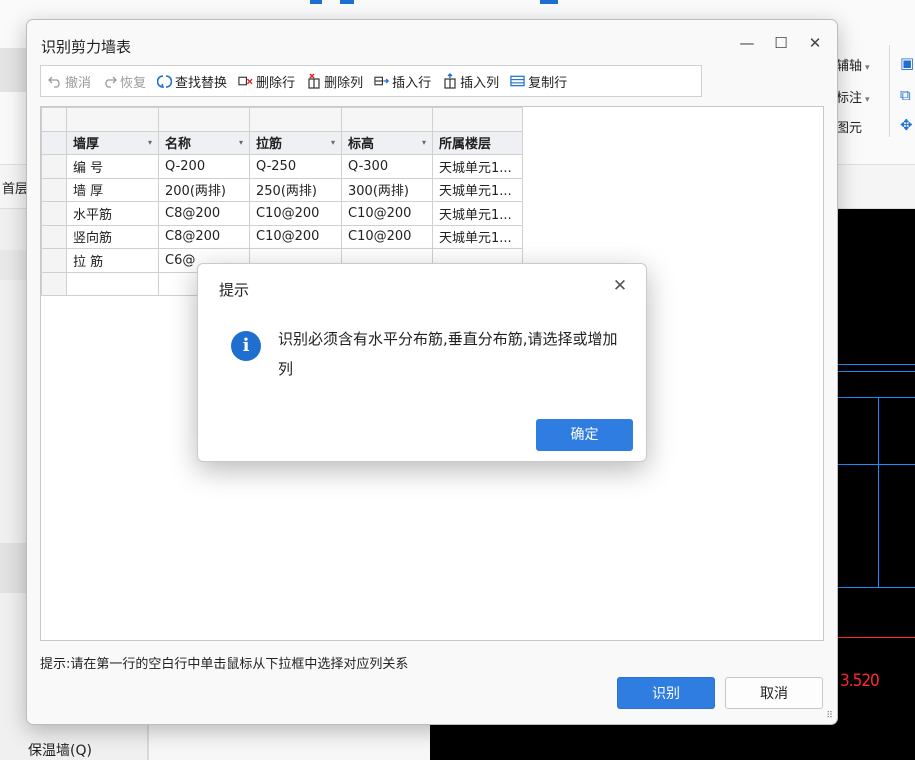 The width and height of the screenshot is (915, 760). Describe the element at coordinates (15, 187) in the screenshot. I see `floor-tab: 首层` at that location.